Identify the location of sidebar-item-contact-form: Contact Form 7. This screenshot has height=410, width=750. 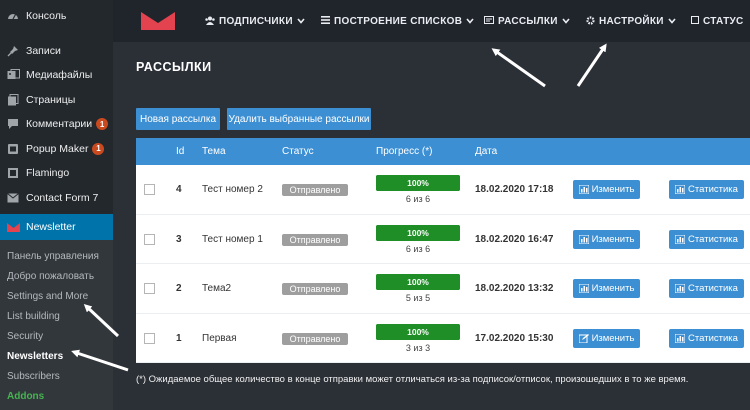
(56, 198).